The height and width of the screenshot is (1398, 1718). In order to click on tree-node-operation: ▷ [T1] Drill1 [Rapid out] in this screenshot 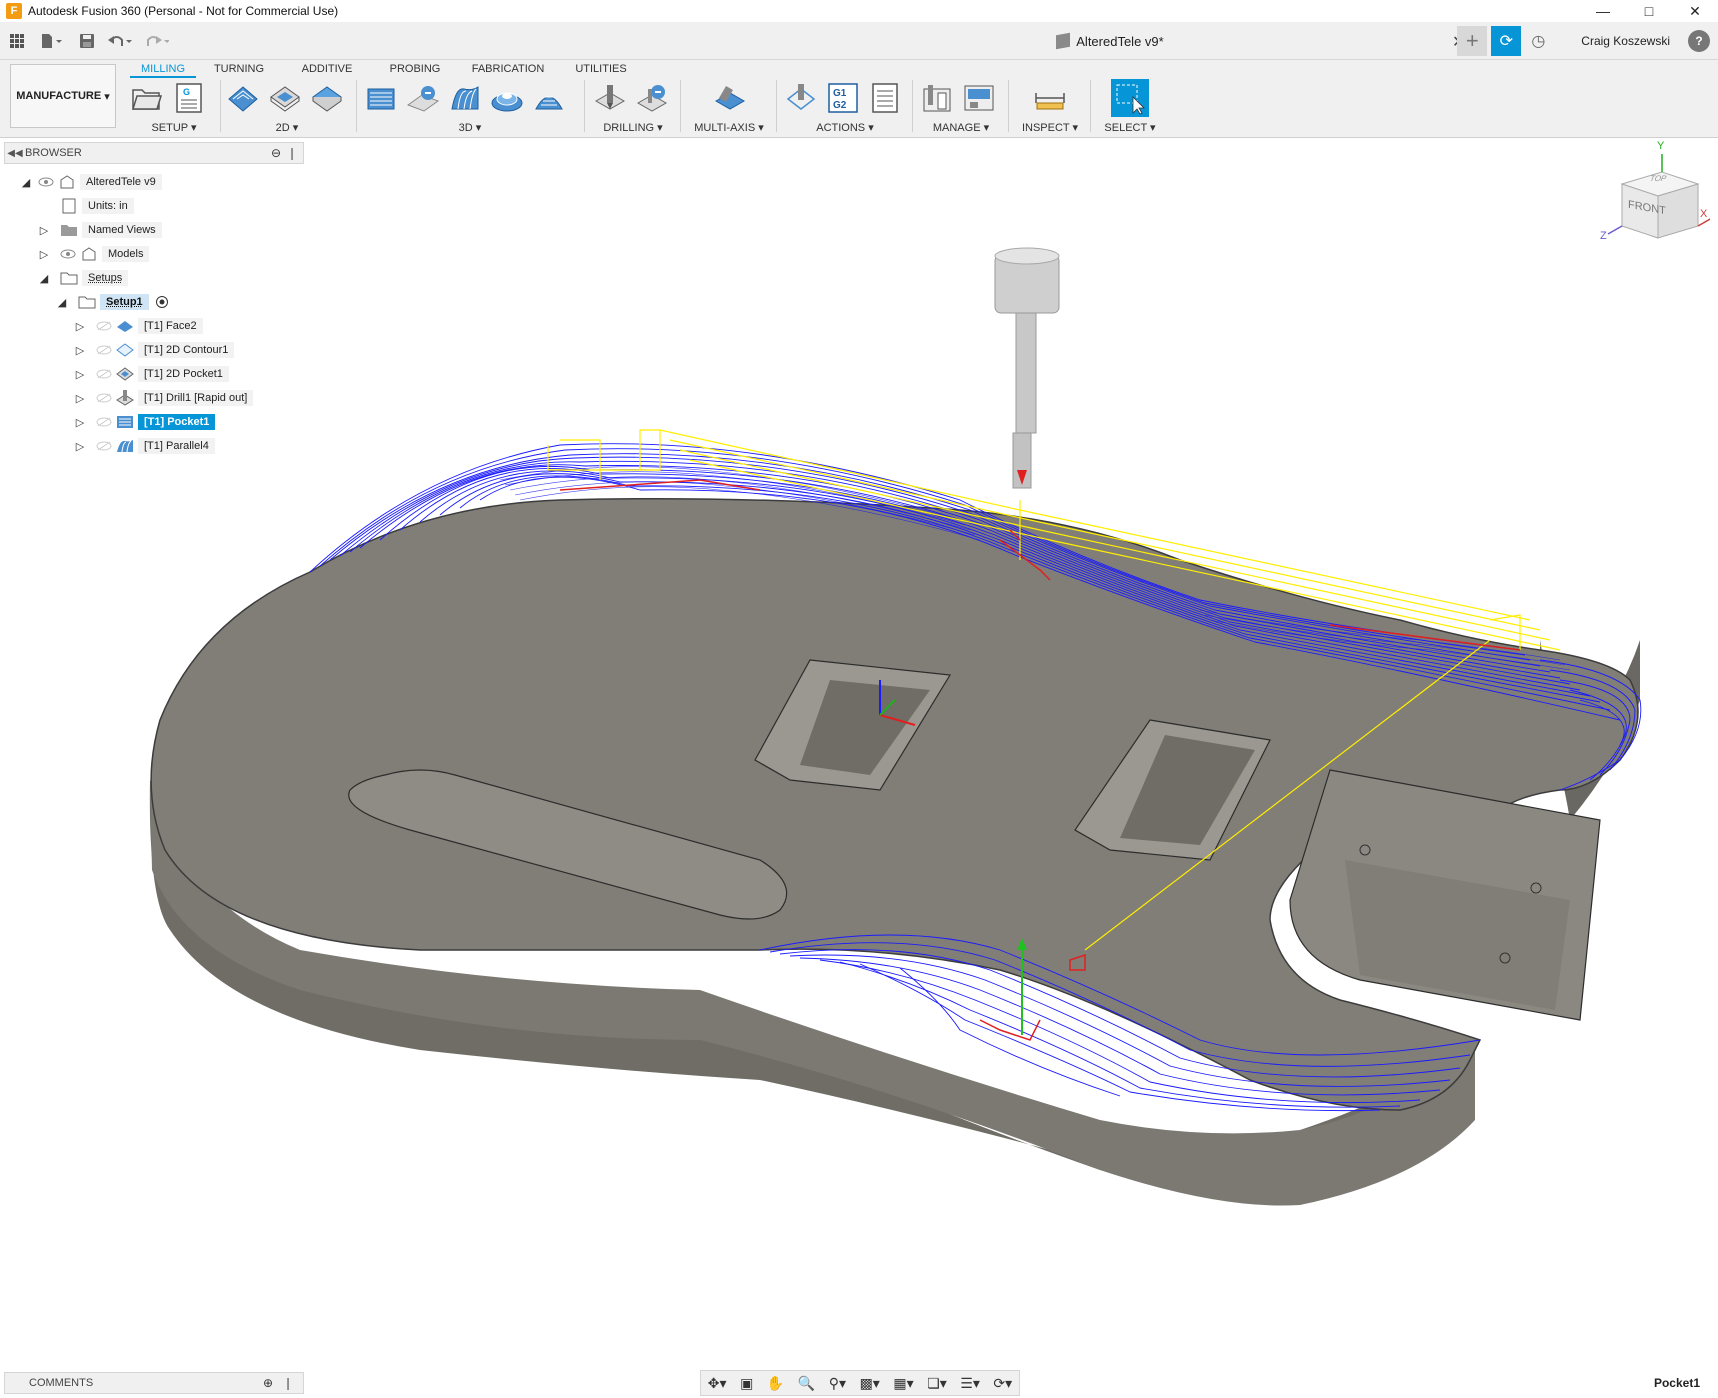, I will do `click(164, 398)`.